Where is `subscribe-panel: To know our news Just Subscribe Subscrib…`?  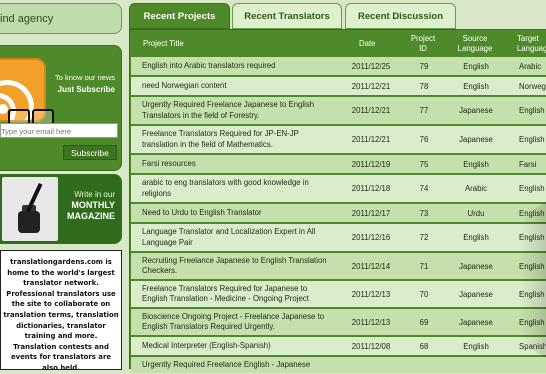 subscribe-panel: To know our news Just Subscribe Subscrib… is located at coordinates (61, 108).